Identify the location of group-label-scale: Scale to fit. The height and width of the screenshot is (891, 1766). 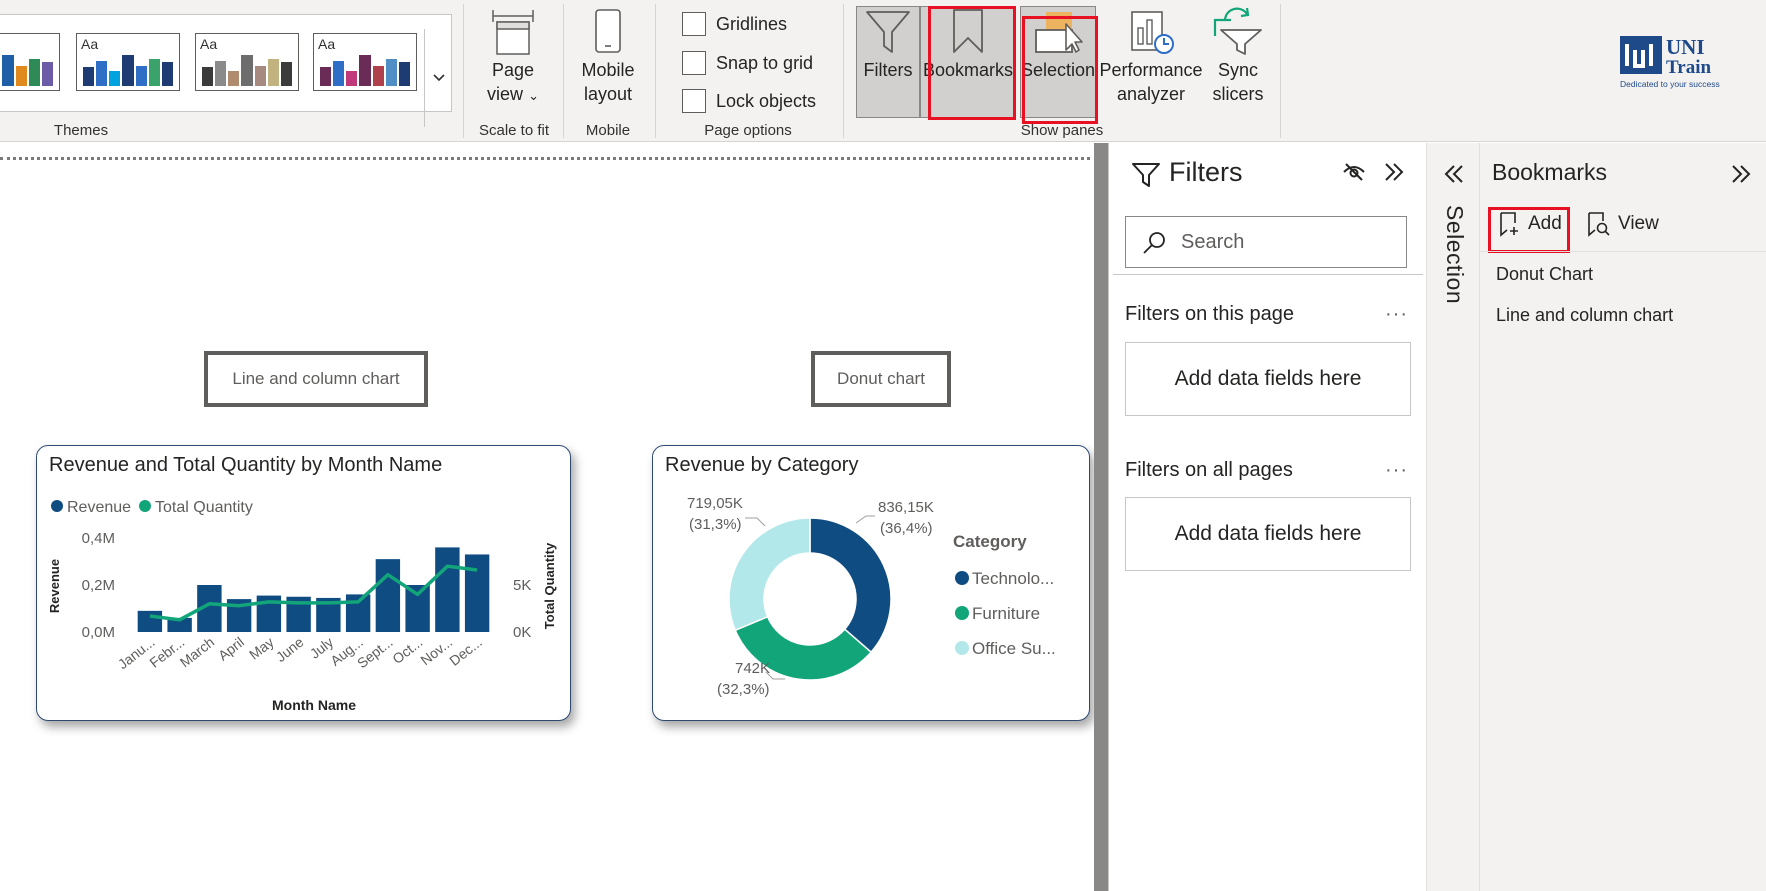
(514, 130).